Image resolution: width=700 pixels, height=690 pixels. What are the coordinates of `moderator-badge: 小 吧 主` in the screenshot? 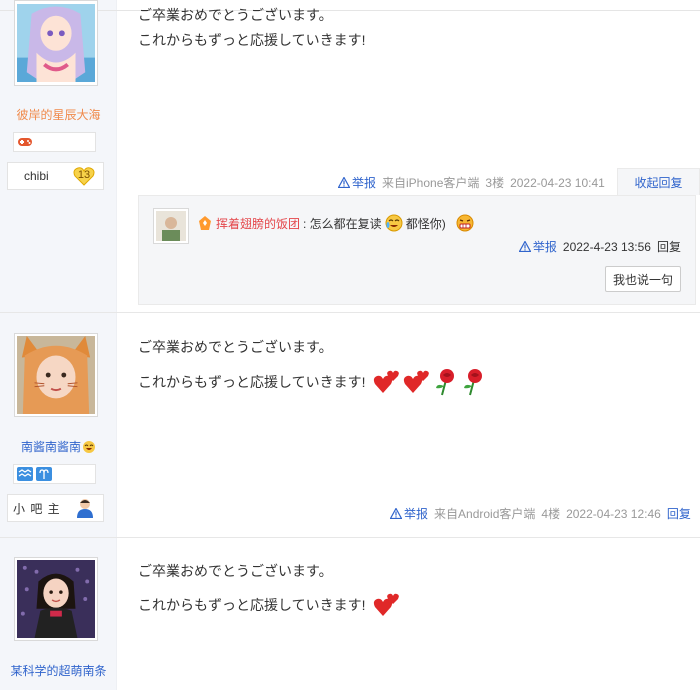 It's located at (55, 508).